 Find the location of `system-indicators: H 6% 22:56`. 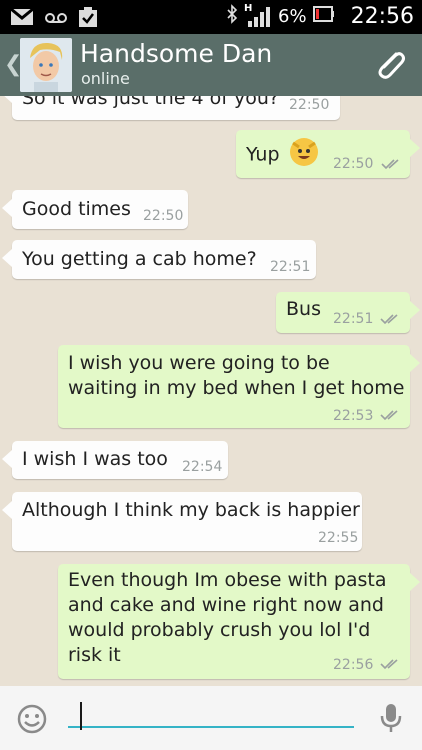

system-indicators: H 6% 22:56 is located at coordinates (320, 16).